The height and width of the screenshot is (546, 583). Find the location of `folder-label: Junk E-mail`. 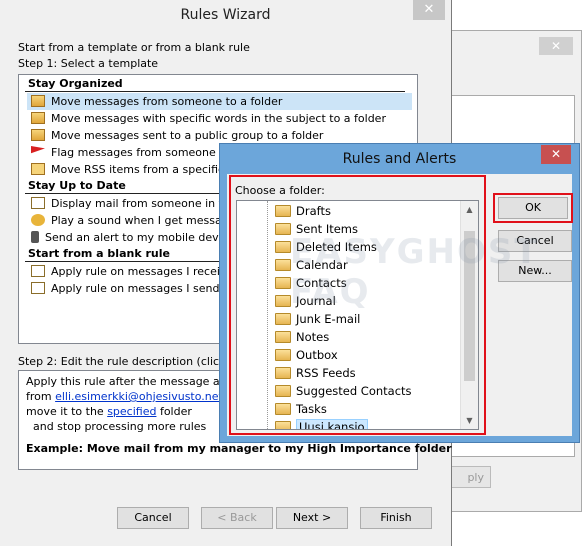

folder-label: Junk E-mail is located at coordinates (328, 319).